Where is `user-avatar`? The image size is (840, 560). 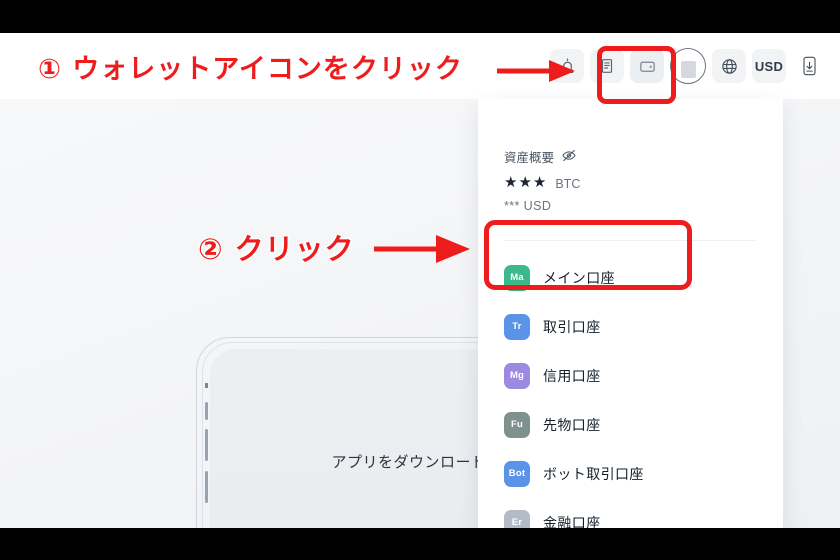
user-avatar is located at coordinates (688, 66).